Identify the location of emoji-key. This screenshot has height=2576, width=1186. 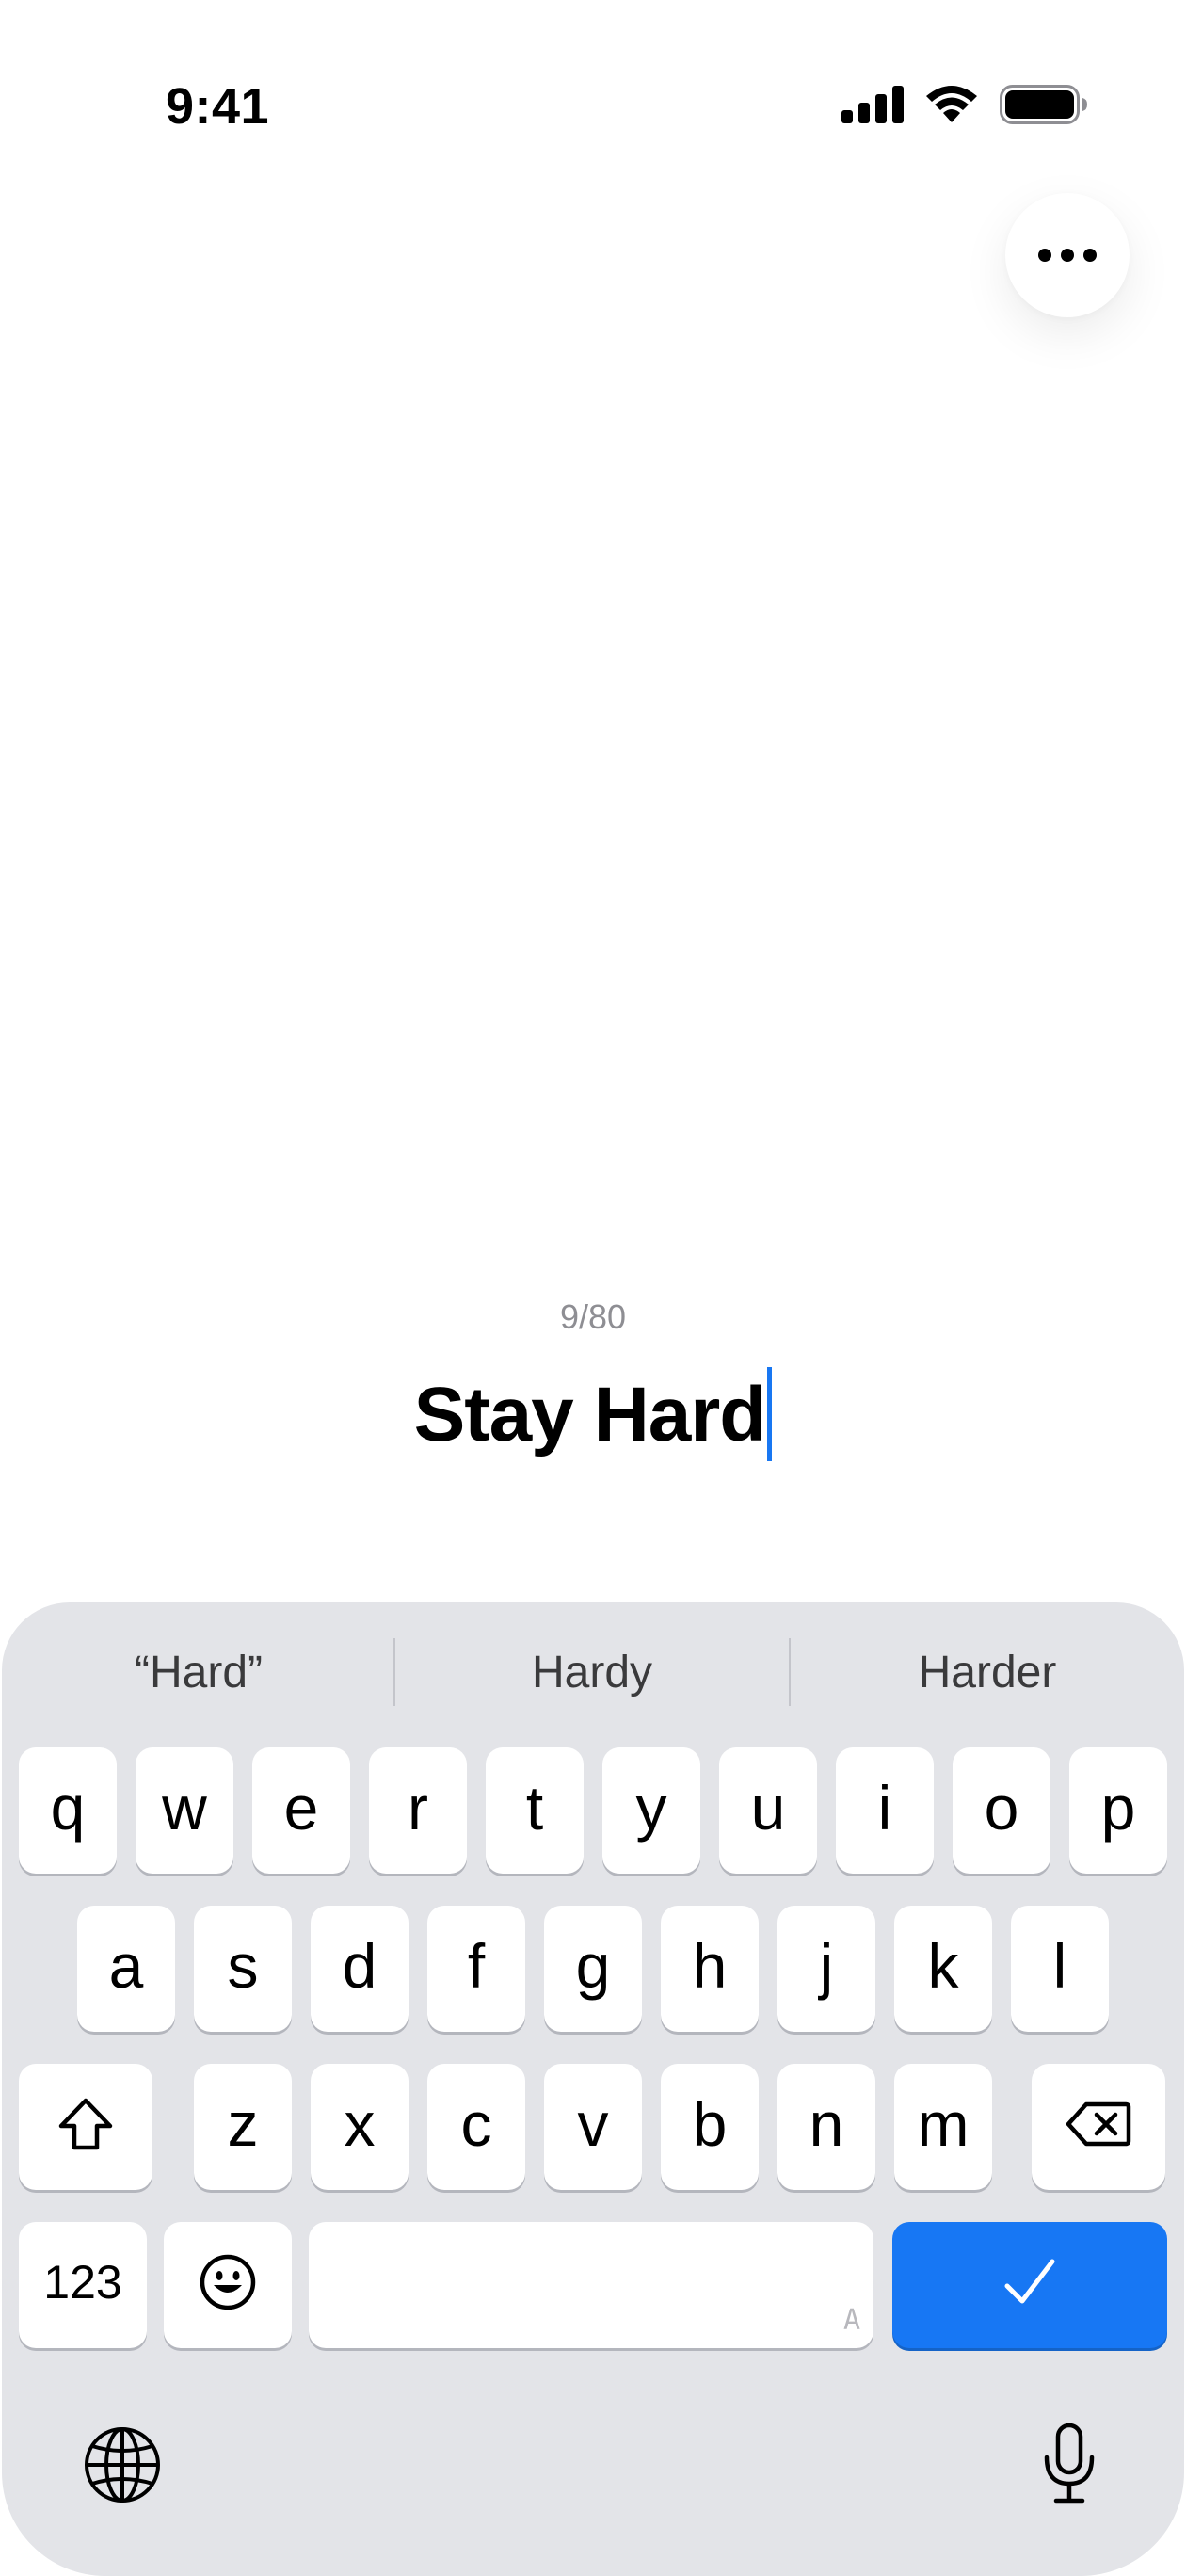
(228, 2285).